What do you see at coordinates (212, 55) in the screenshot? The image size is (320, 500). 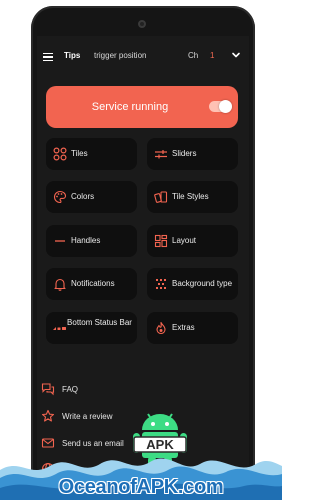 I see `channel-value: 1` at bounding box center [212, 55].